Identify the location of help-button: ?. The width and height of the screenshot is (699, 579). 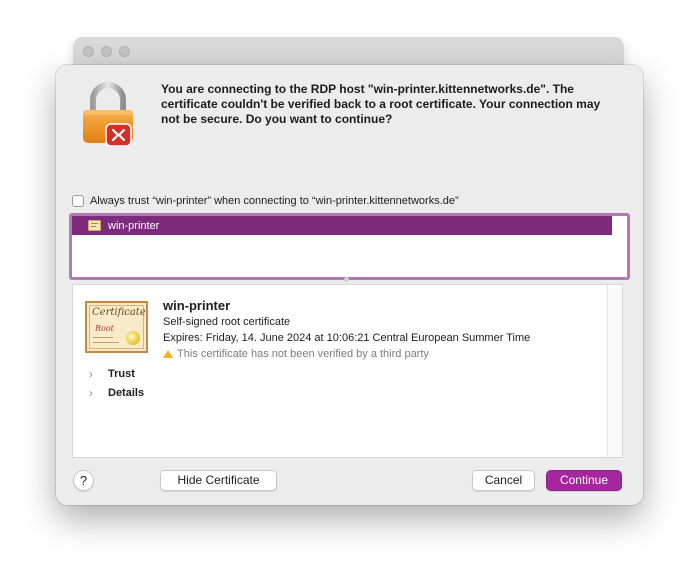
(83, 480).